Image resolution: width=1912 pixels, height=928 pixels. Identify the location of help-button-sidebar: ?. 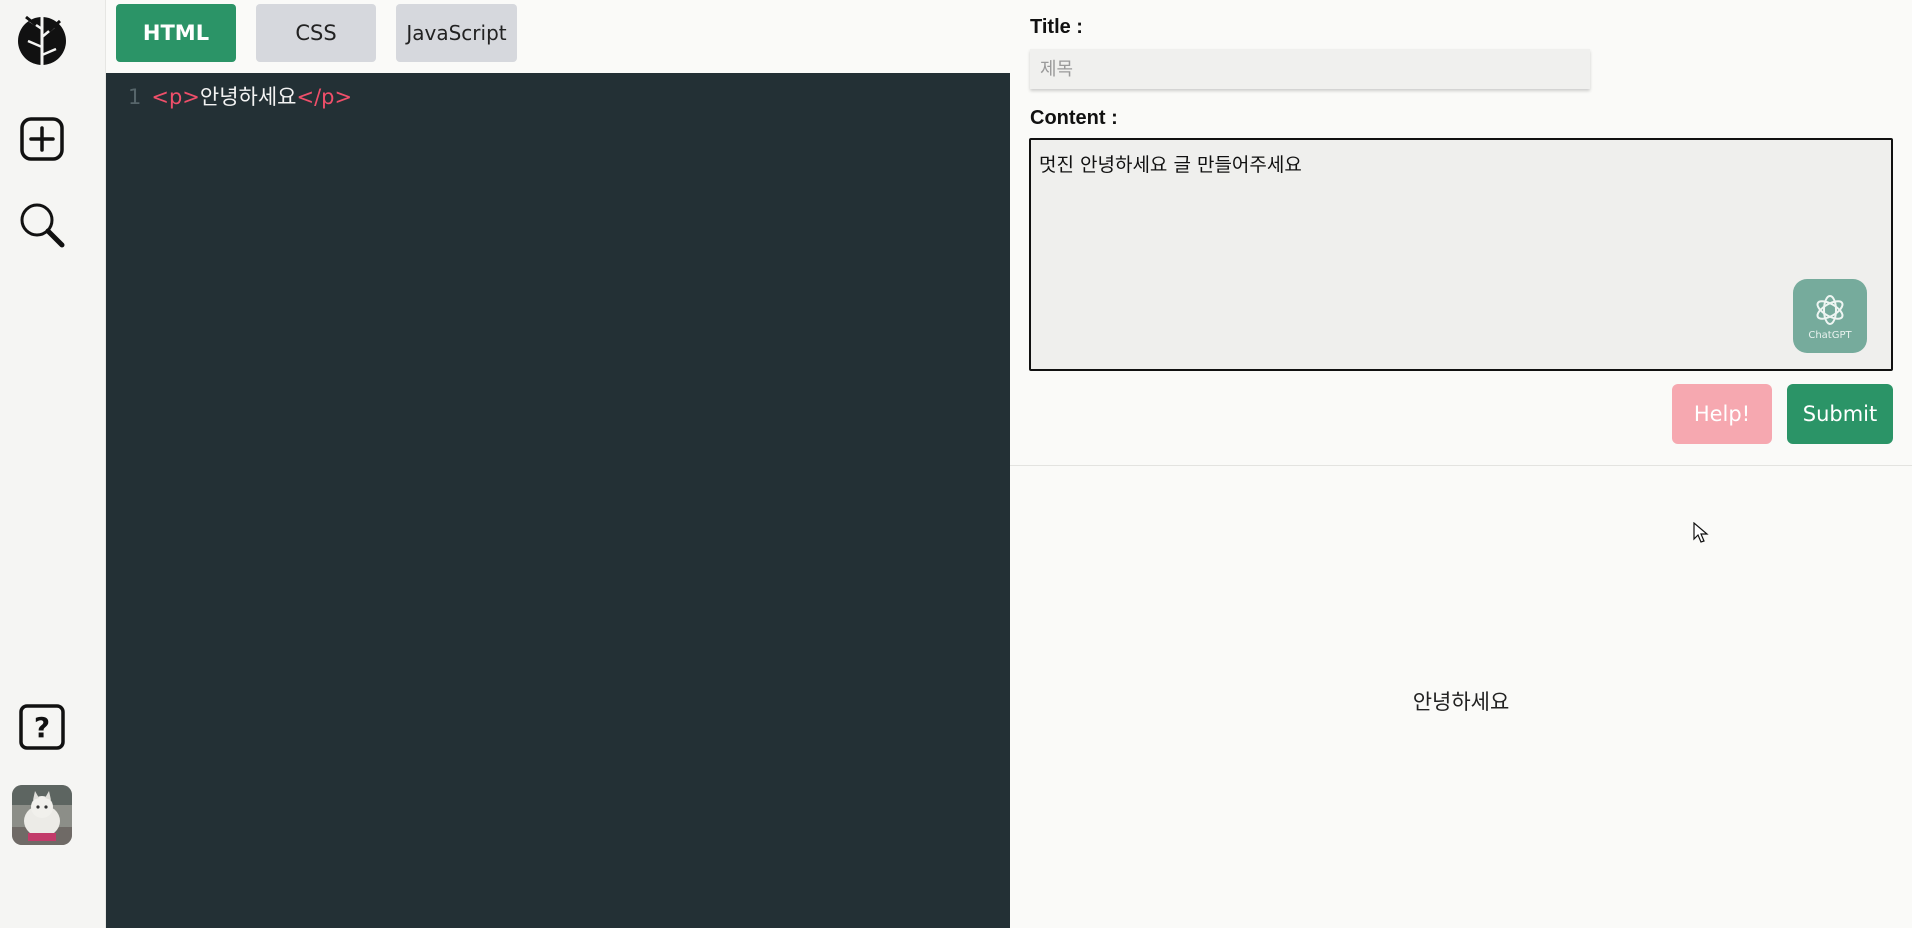
(42, 727).